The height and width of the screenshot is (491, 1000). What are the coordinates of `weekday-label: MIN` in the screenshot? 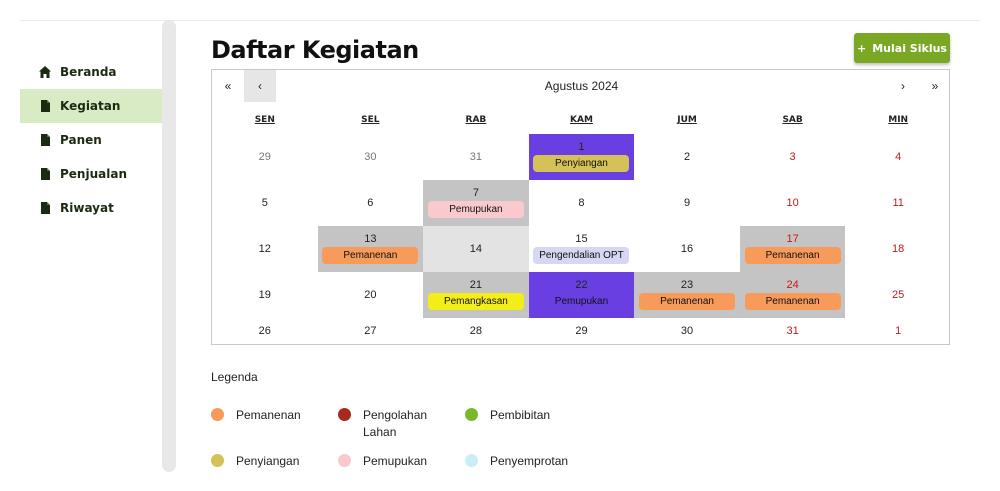 It's located at (898, 120).